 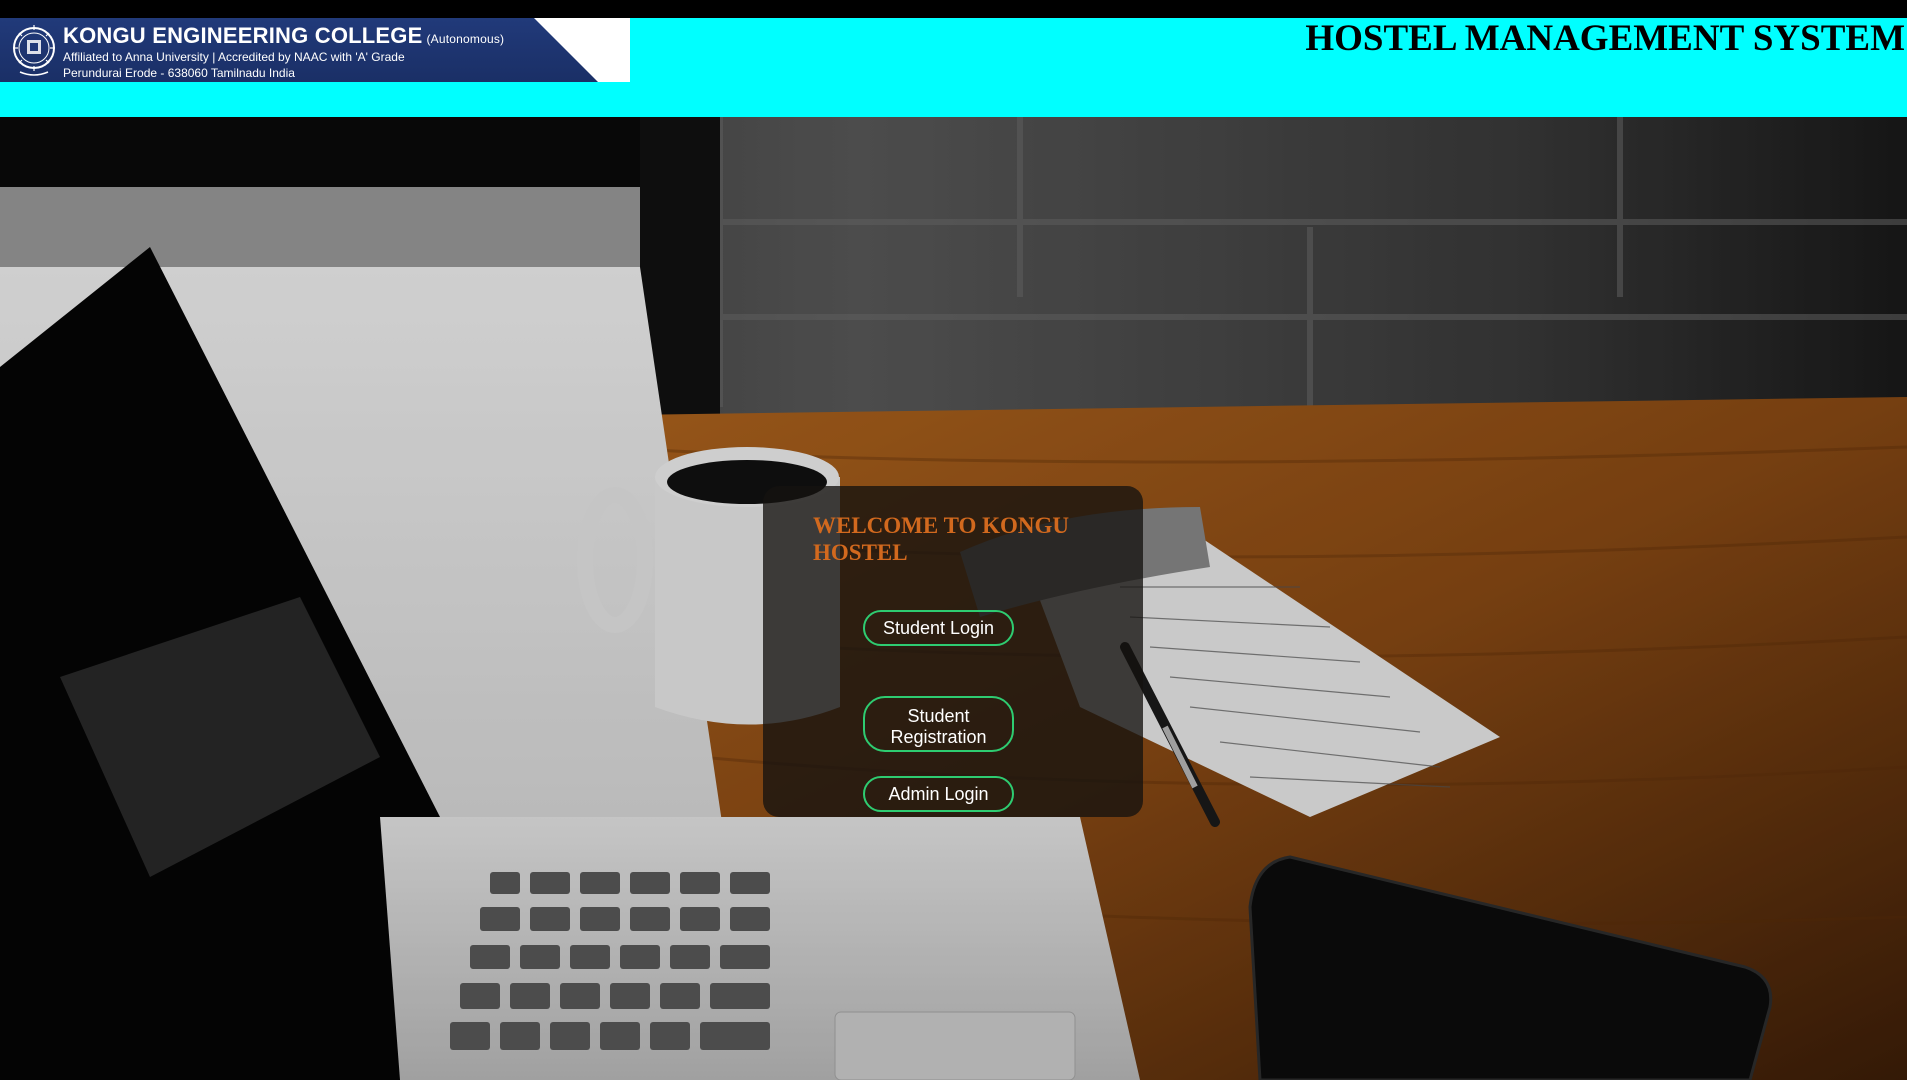 What do you see at coordinates (938, 794) in the screenshot?
I see `admin-login-button: Admin Login` at bounding box center [938, 794].